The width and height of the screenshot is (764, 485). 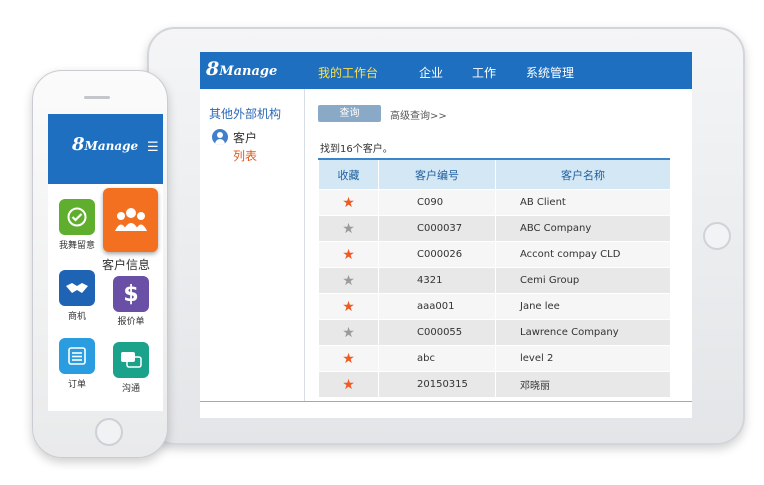 What do you see at coordinates (431, 72) in the screenshot?
I see `nav-enterprise: 企业` at bounding box center [431, 72].